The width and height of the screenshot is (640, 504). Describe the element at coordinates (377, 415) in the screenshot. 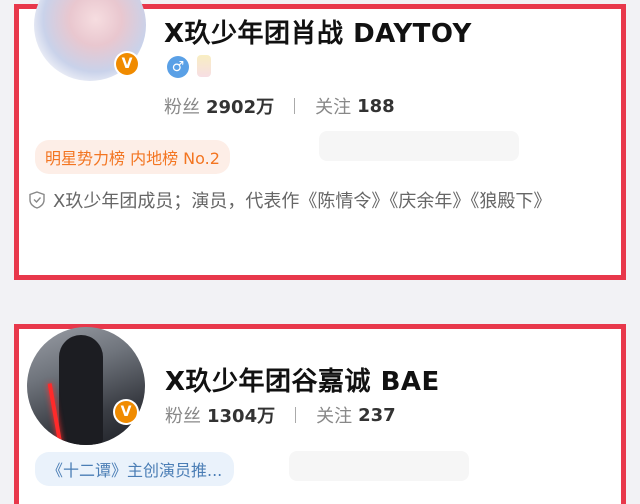

I see `following-count: 237` at that location.